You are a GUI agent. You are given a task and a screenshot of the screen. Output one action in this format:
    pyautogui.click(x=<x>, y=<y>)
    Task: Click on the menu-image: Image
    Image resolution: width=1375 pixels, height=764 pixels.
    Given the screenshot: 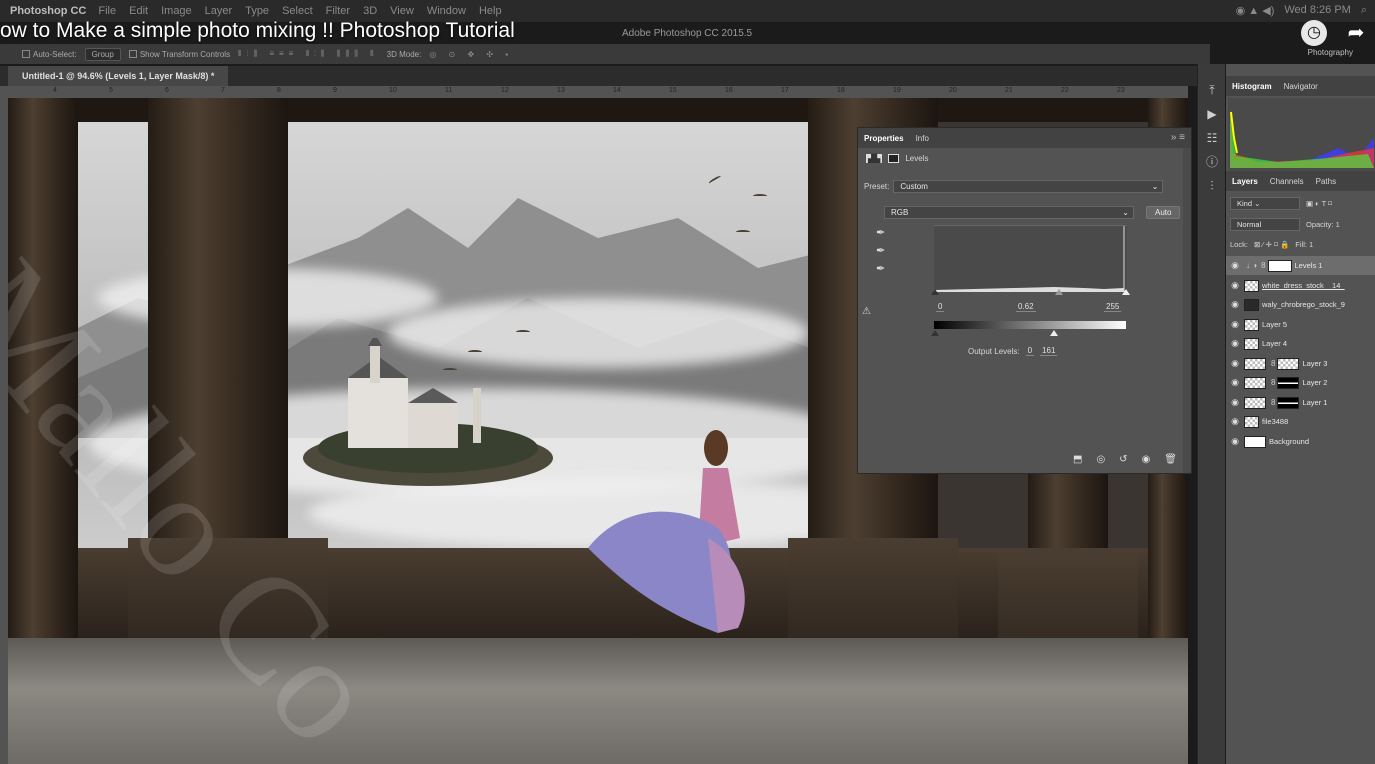 What is the action you would take?
    pyautogui.click(x=176, y=11)
    